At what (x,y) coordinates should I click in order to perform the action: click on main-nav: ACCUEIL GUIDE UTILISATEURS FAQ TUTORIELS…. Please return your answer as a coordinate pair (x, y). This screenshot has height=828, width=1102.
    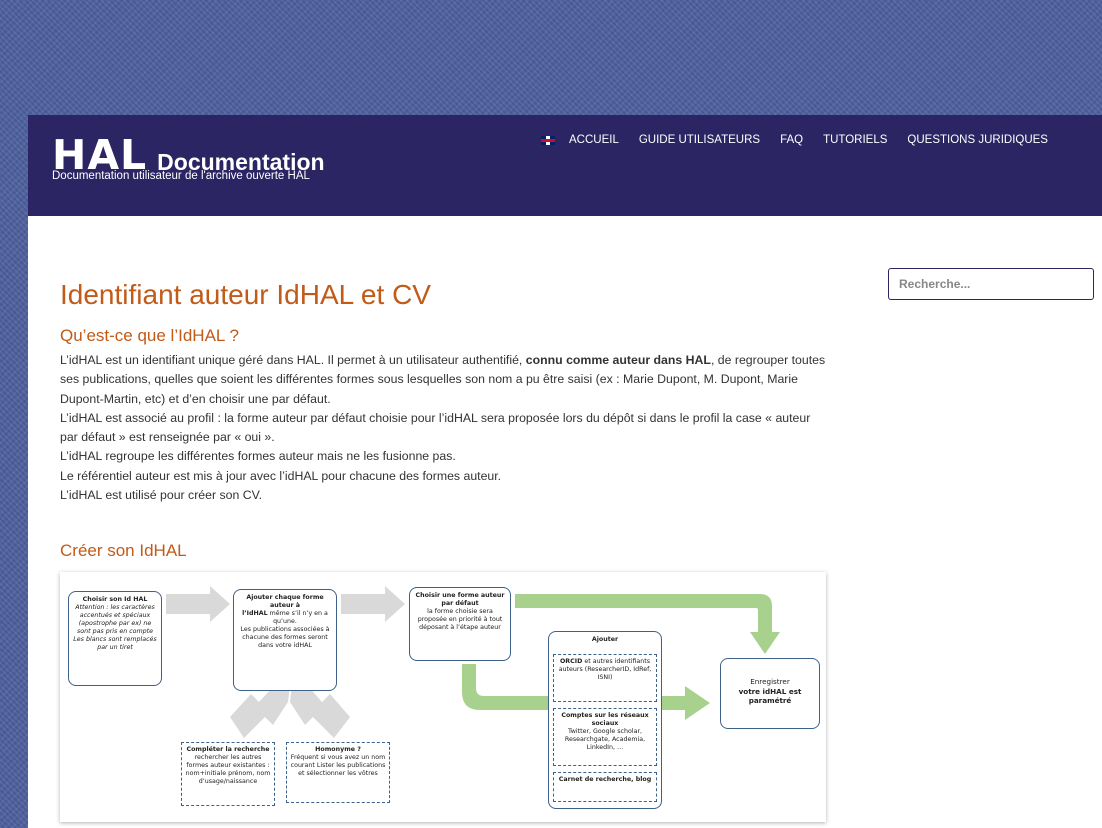
    Looking at the image, I should click on (804, 140).